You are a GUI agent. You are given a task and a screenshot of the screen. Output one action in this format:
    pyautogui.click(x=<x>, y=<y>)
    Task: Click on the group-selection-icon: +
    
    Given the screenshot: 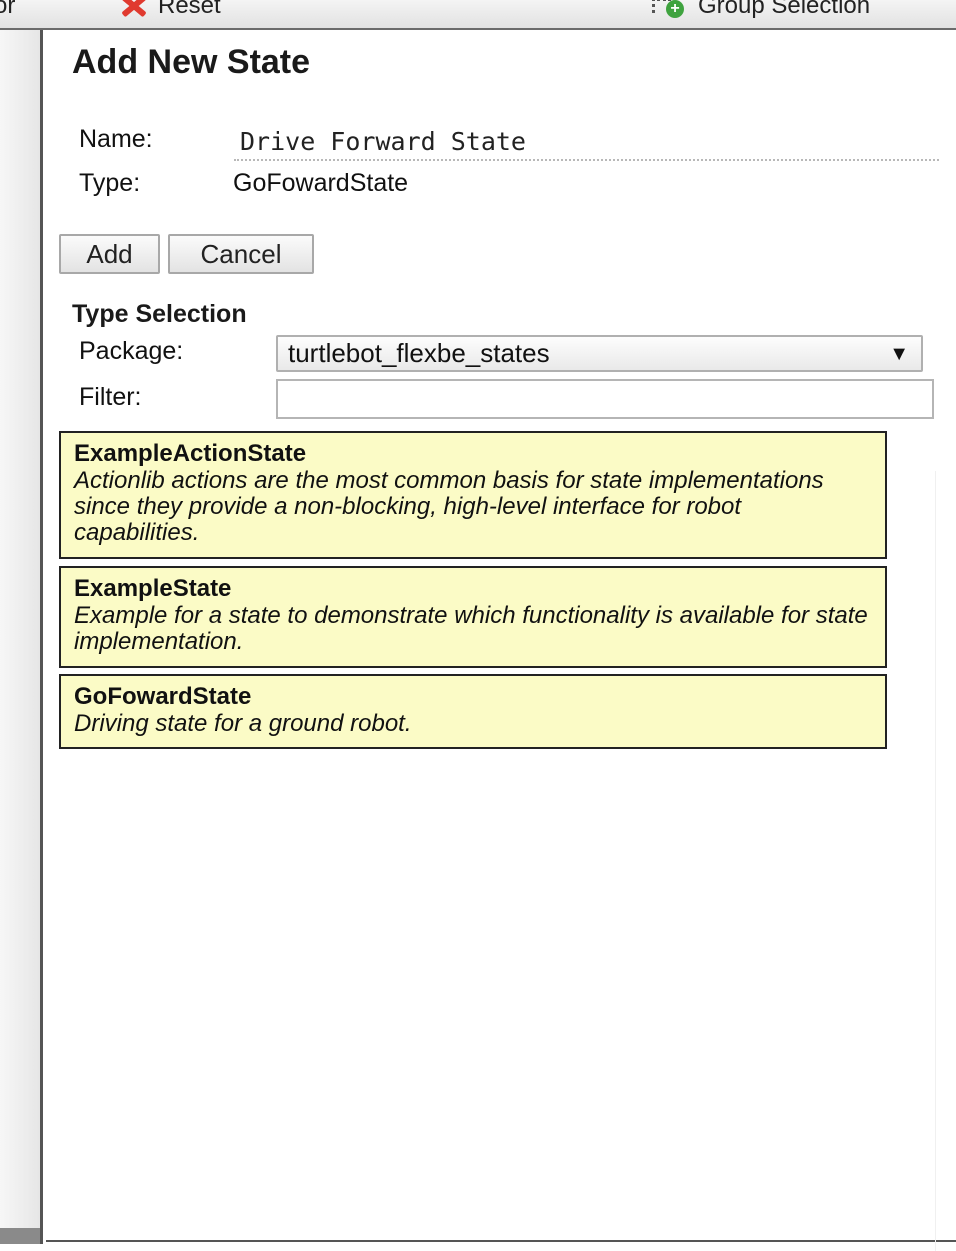 What is the action you would take?
    pyautogui.click(x=669, y=9)
    